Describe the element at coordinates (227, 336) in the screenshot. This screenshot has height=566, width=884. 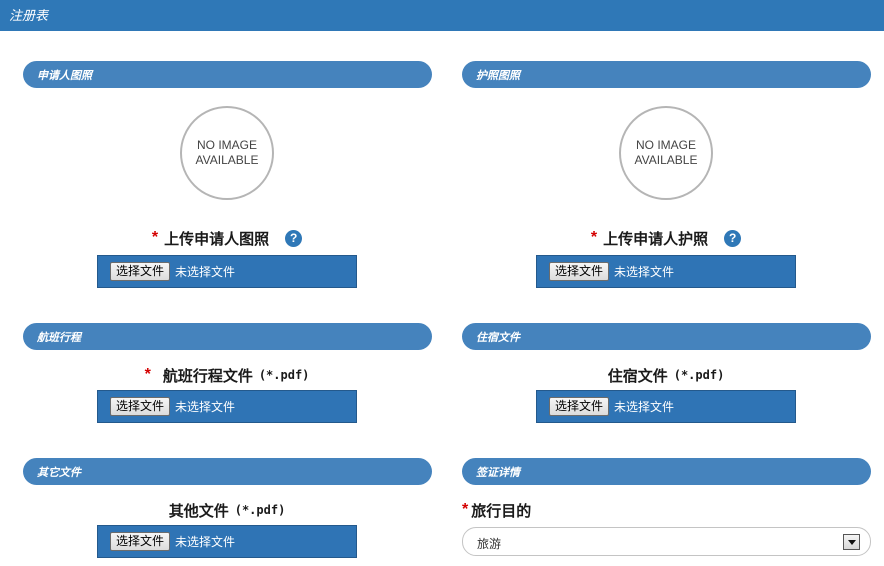
I see `section-header-flight-itinerary: 航班行程` at that location.